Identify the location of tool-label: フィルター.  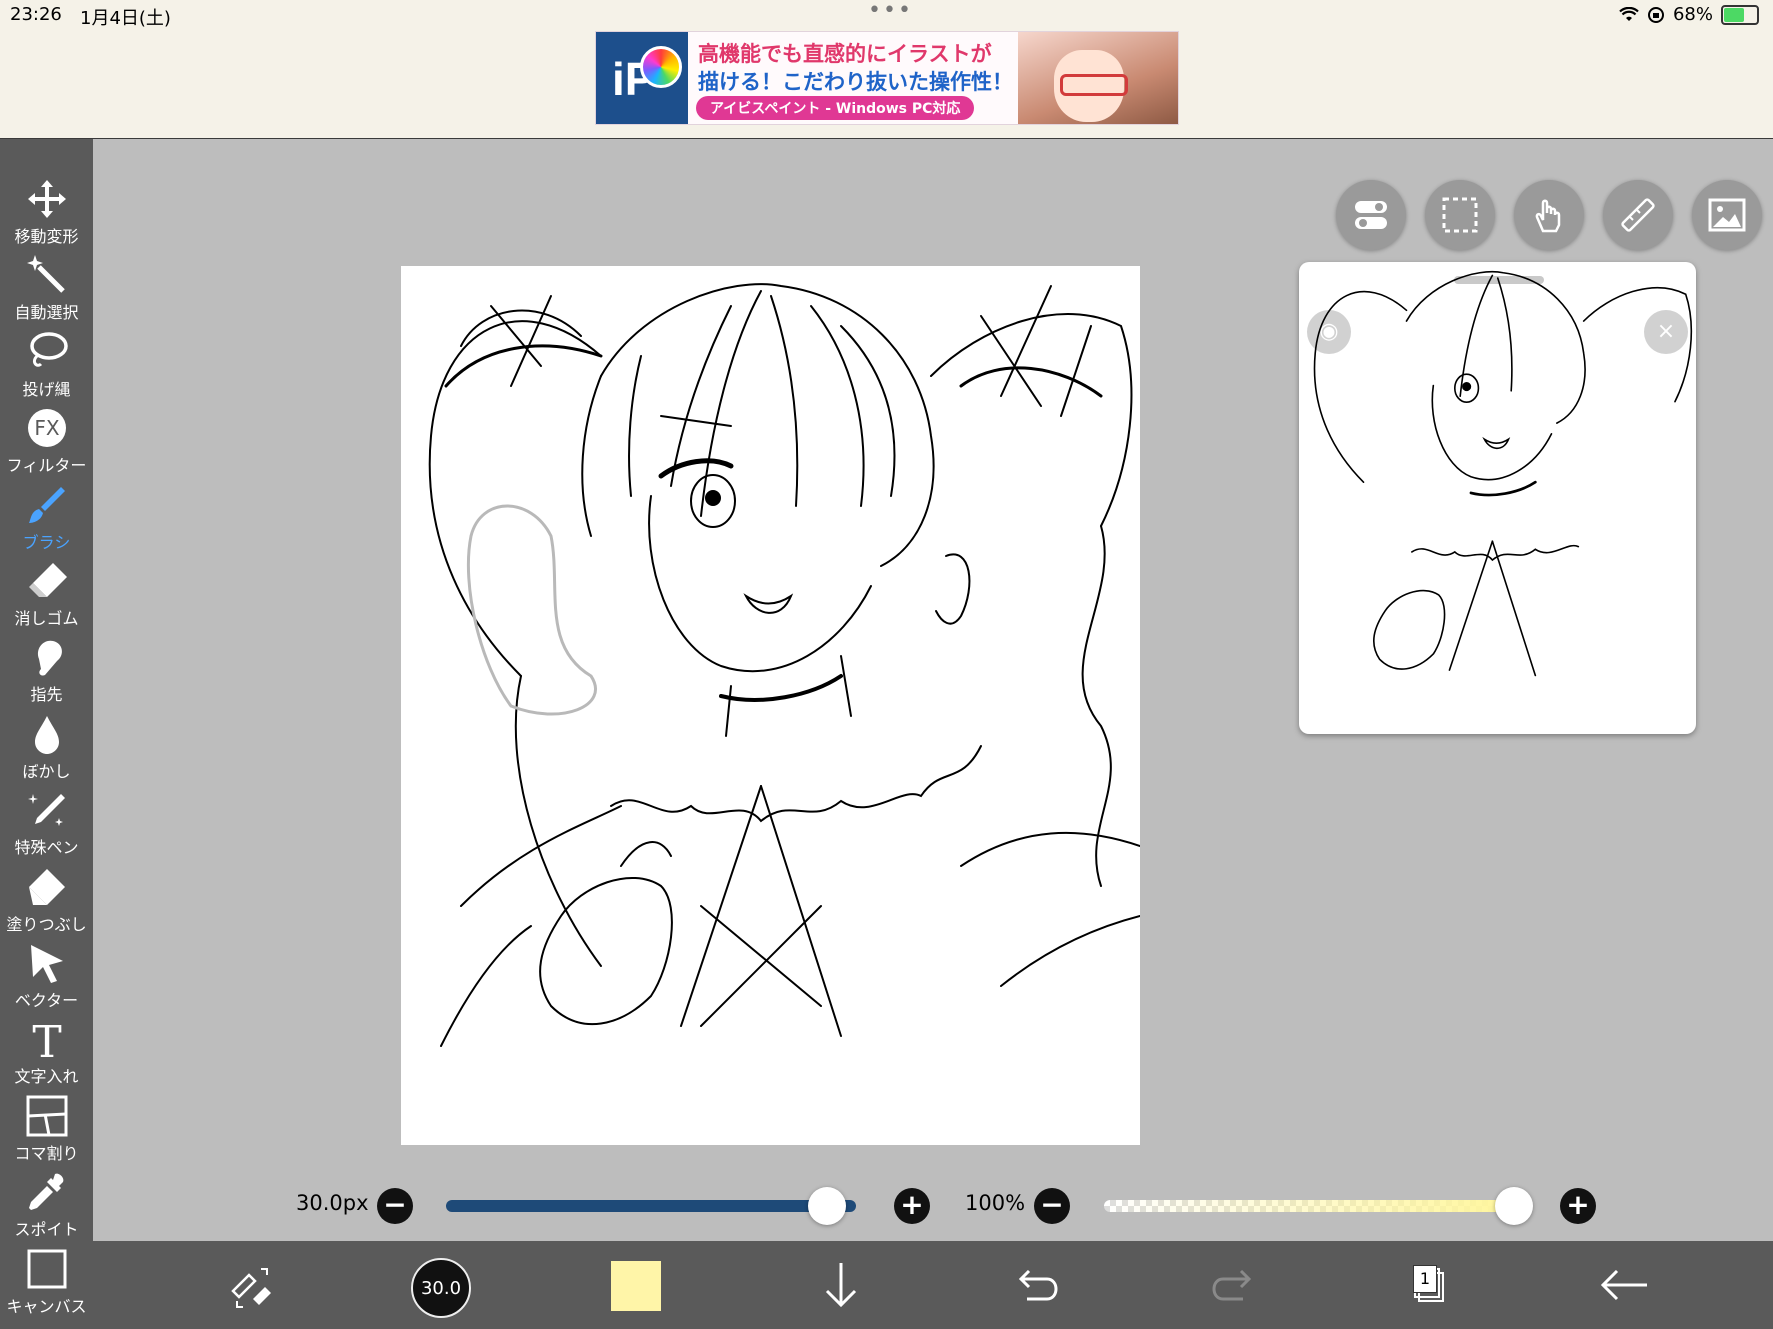
(46, 466).